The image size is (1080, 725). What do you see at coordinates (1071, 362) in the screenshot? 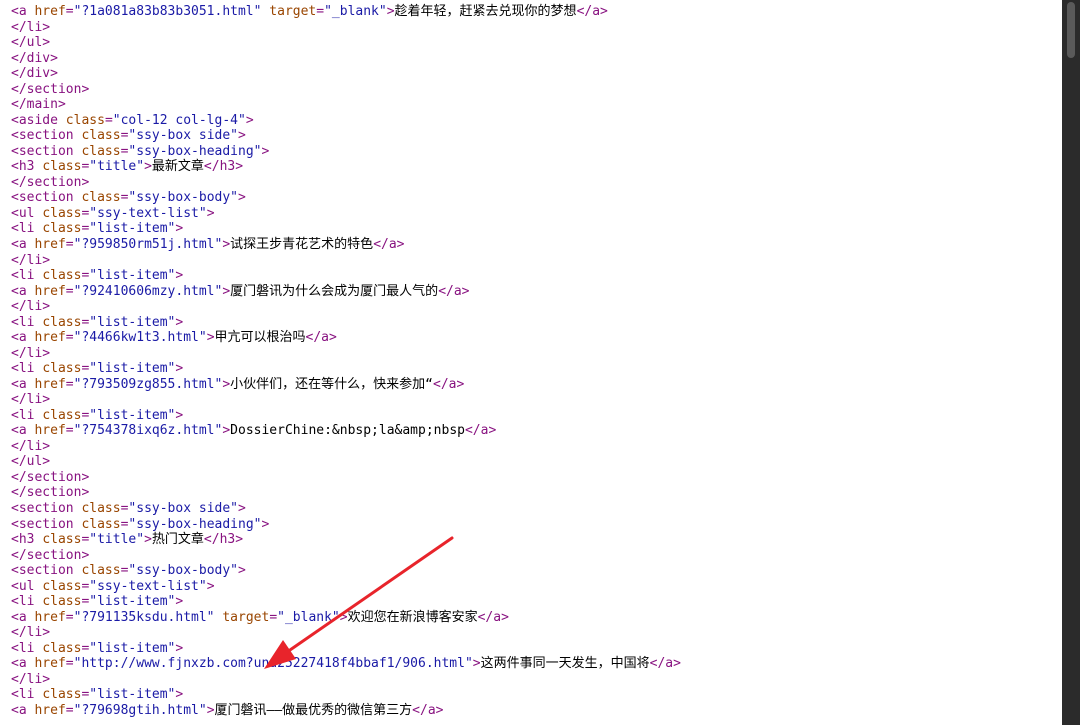
I see `vertical-scrollbar` at bounding box center [1071, 362].